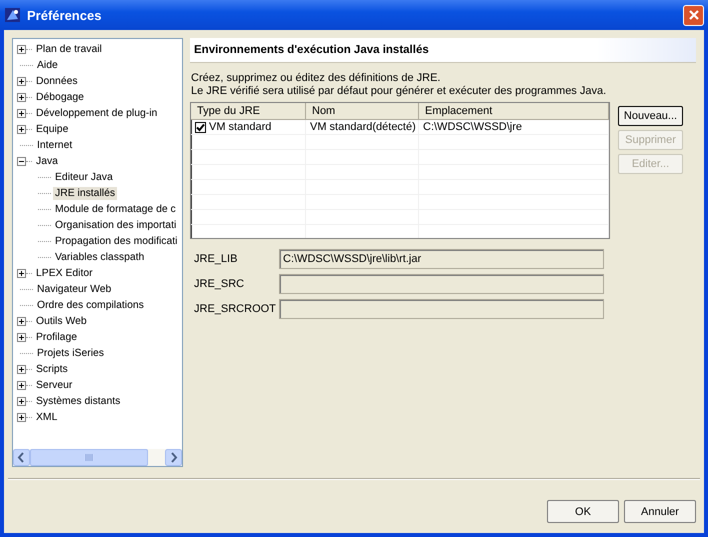  Describe the element at coordinates (399, 91) in the screenshot. I see `description-text: Le JRE vérifié sera utilisé par défaut pour générer et exécuter des programmes Java.` at that location.